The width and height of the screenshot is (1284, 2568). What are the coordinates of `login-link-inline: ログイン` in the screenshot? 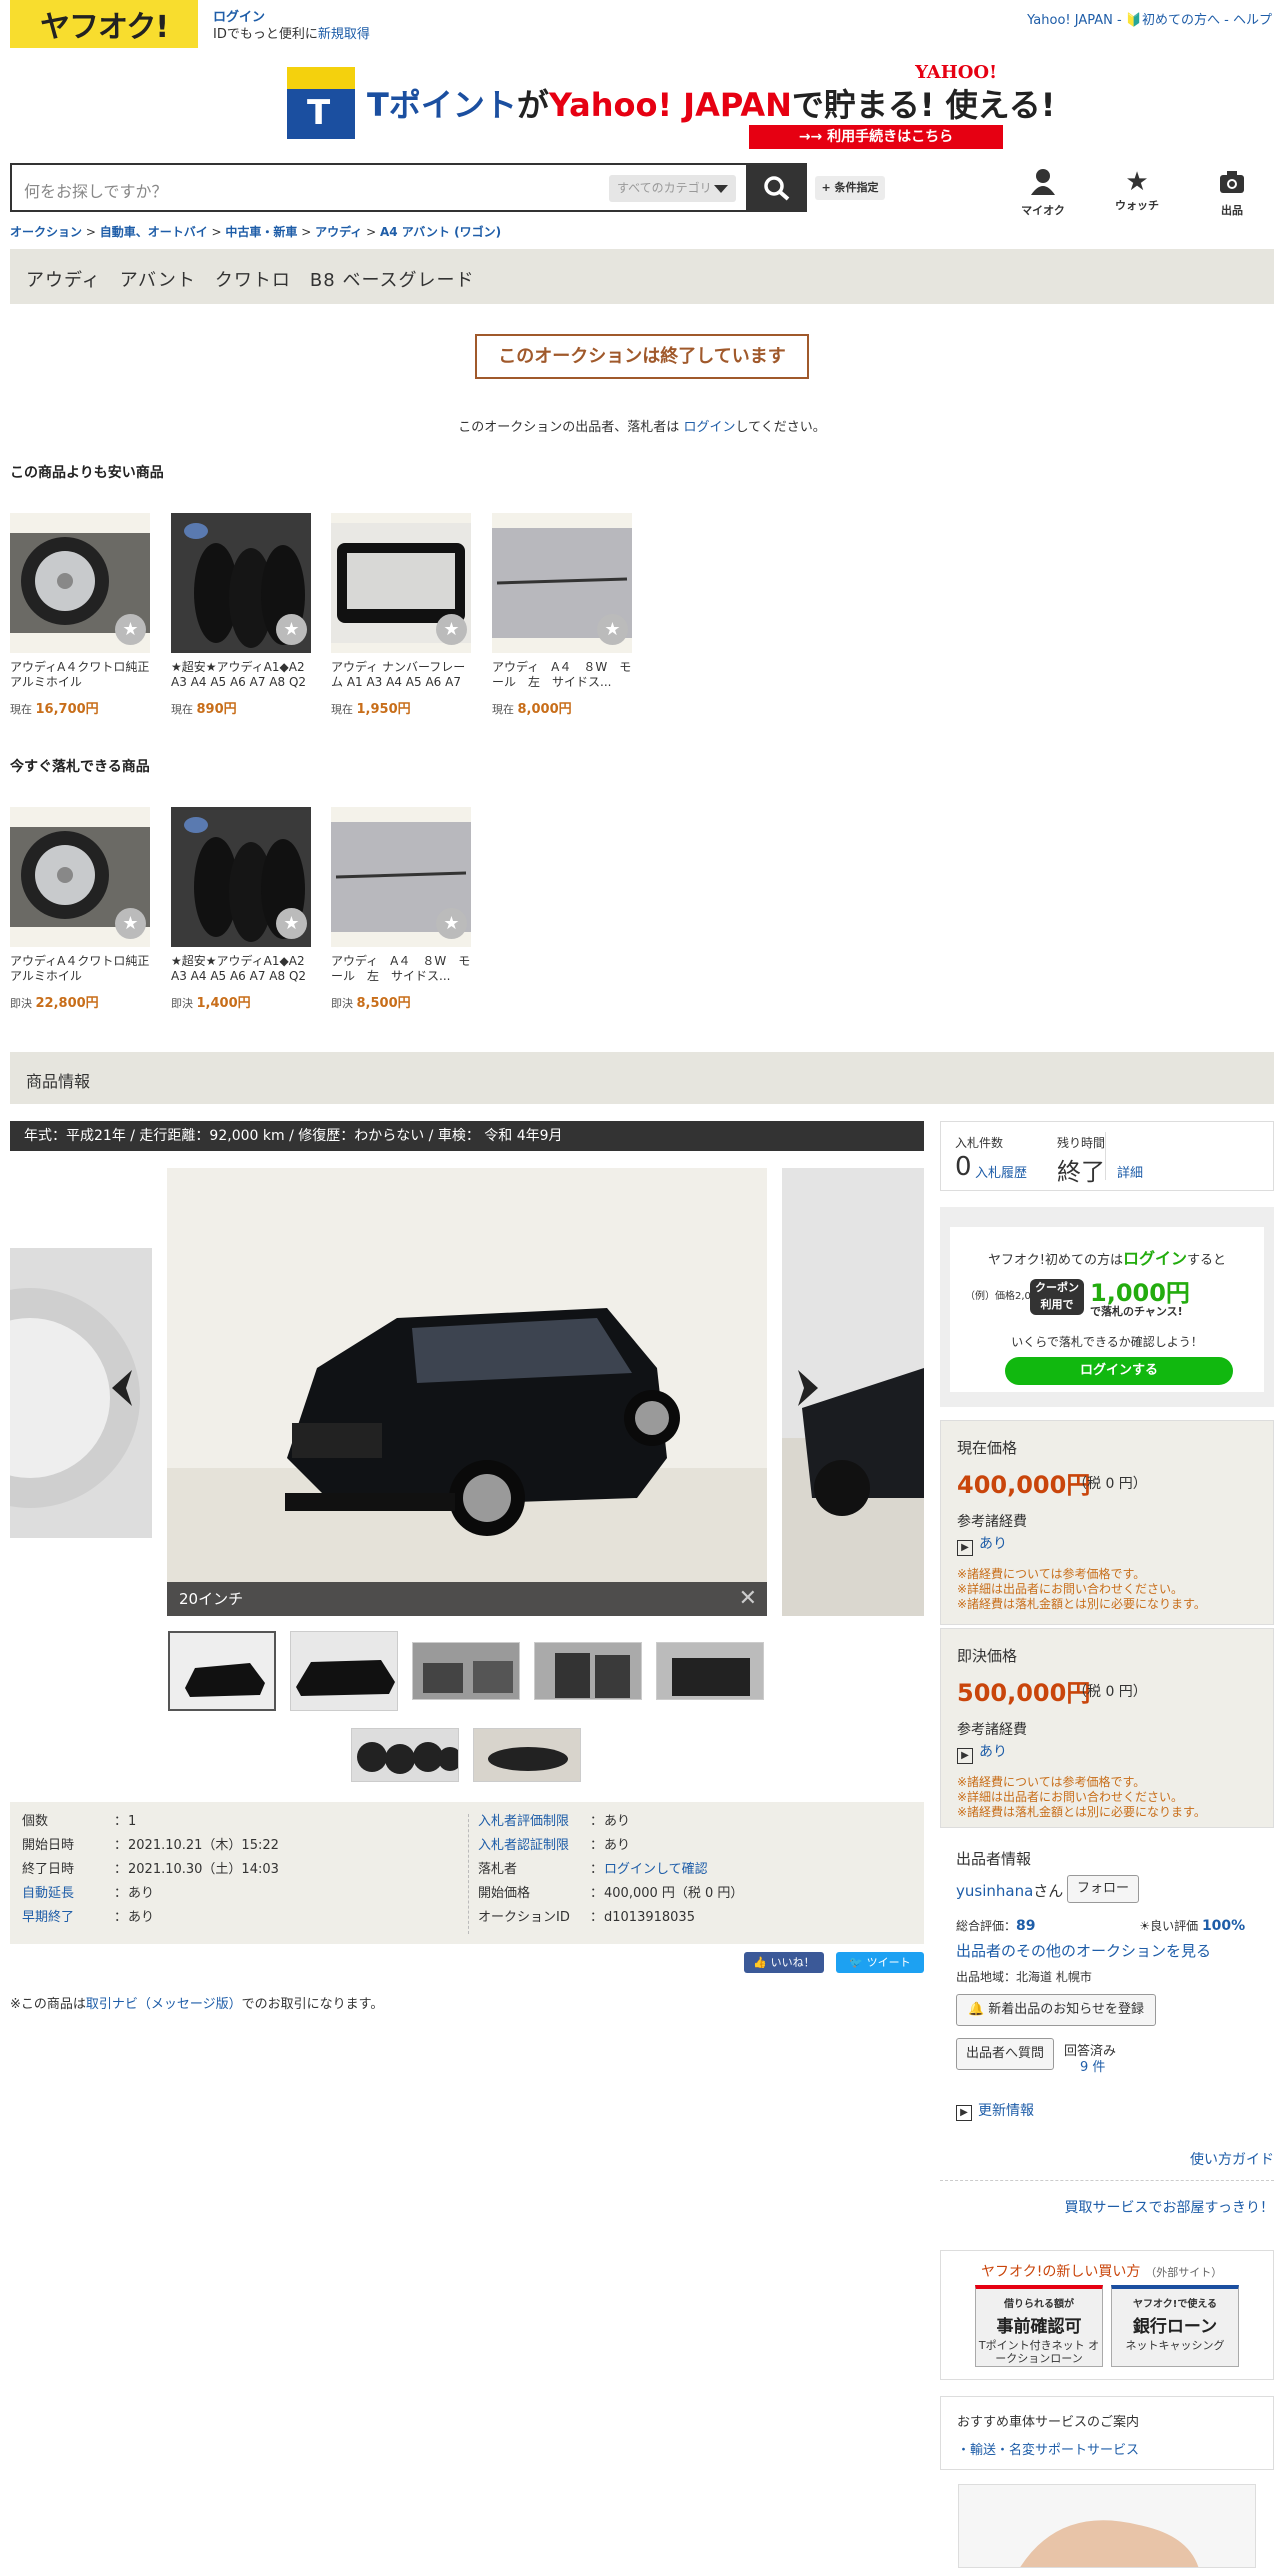 It's located at (709, 427).